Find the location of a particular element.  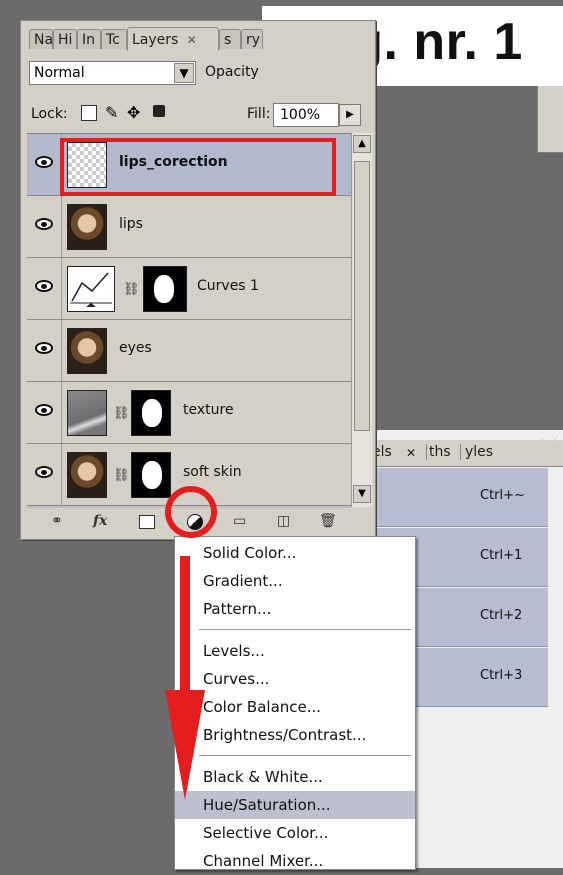

channel-shortcut: Ctrl+~ is located at coordinates (502, 495).